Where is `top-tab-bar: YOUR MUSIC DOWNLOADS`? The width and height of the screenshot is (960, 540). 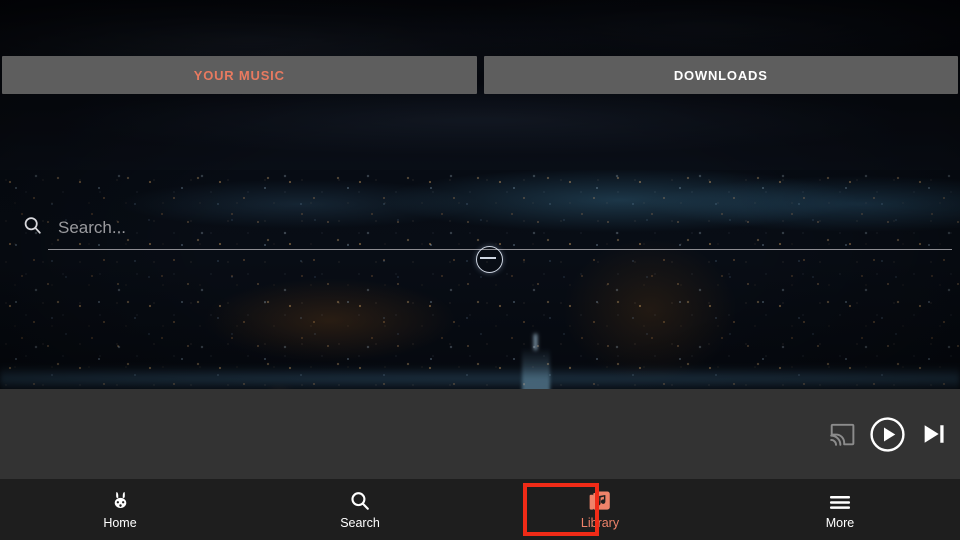 top-tab-bar: YOUR MUSIC DOWNLOADS is located at coordinates (480, 75).